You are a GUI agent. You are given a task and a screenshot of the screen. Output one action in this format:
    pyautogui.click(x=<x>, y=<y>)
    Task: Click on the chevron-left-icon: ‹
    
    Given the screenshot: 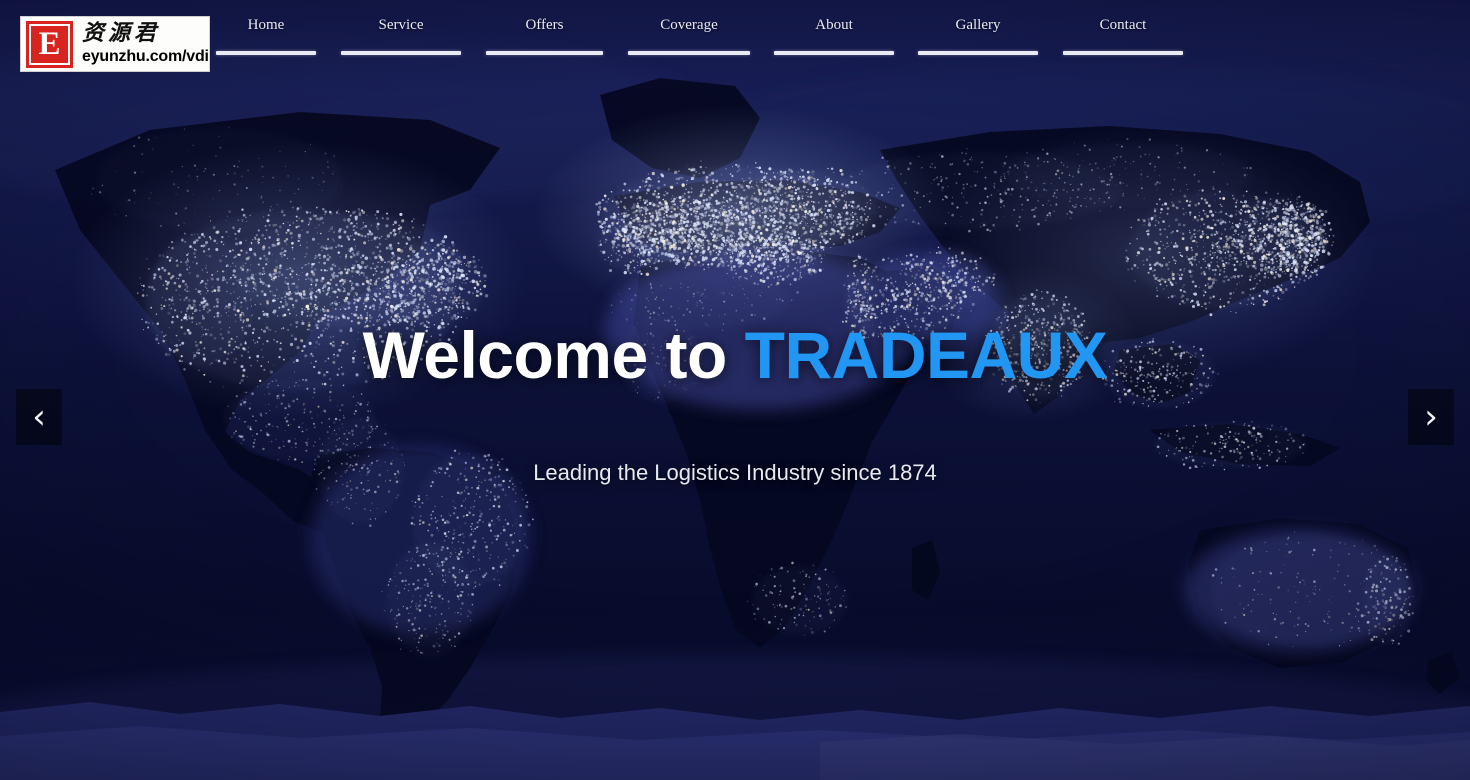 What is the action you would take?
    pyautogui.click(x=39, y=417)
    